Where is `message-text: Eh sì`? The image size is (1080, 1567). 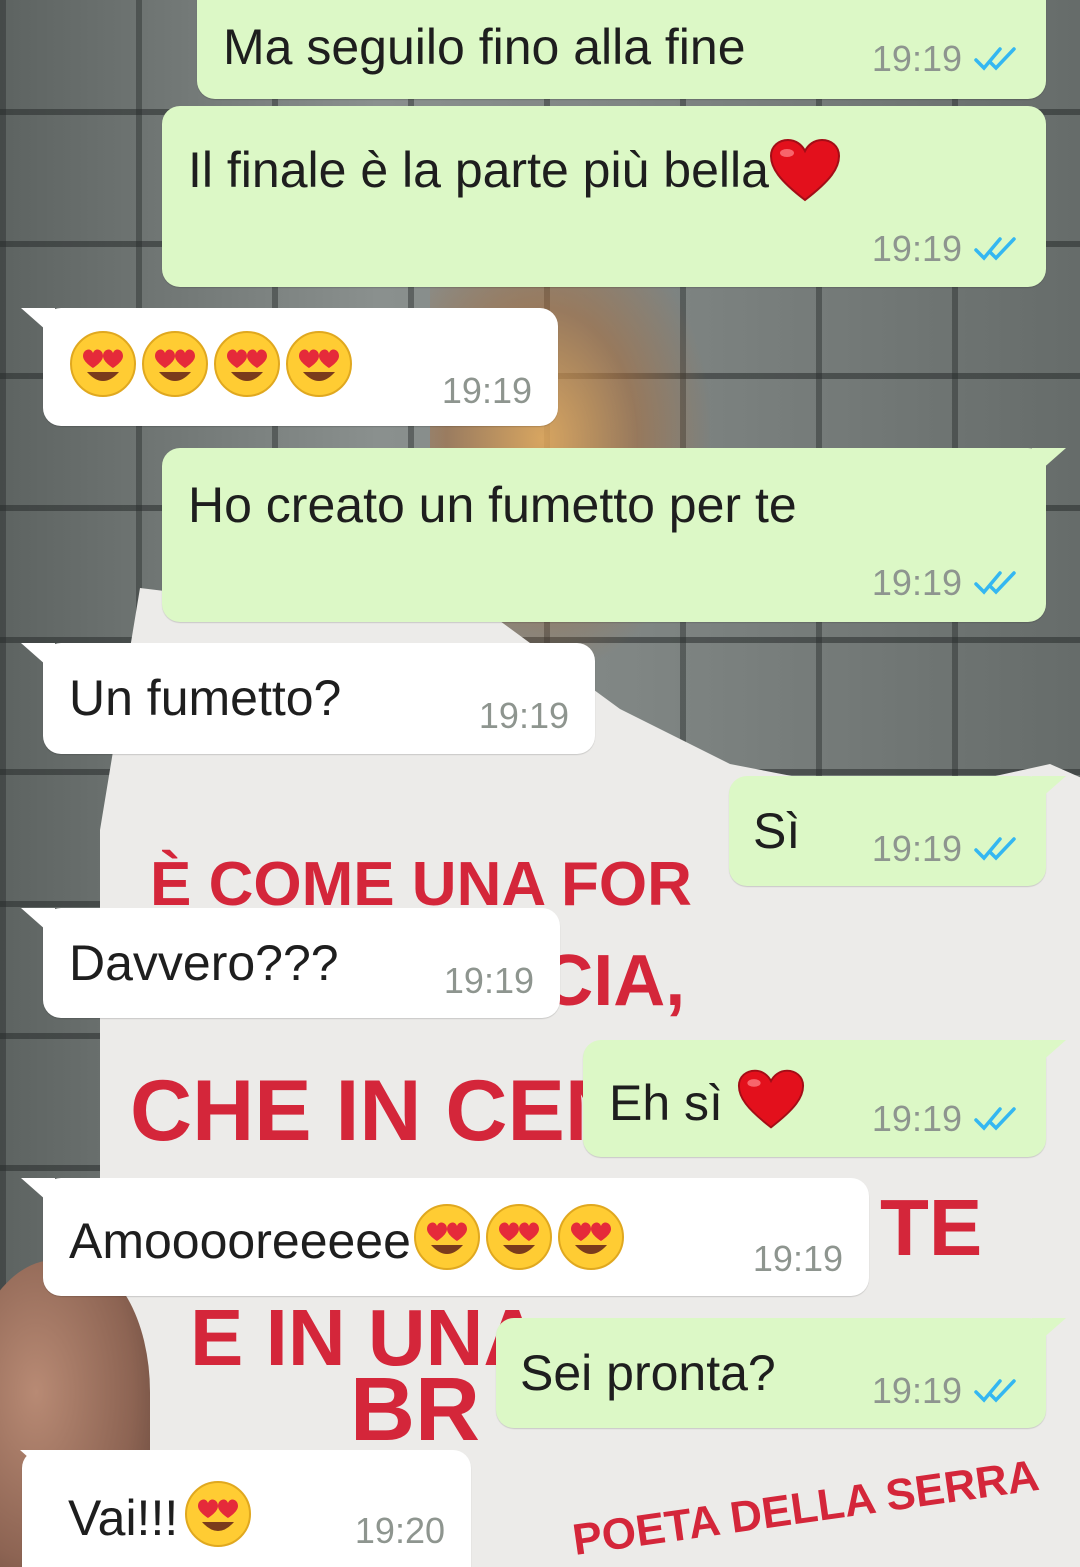
message-text: Eh sì is located at coordinates (707, 1103).